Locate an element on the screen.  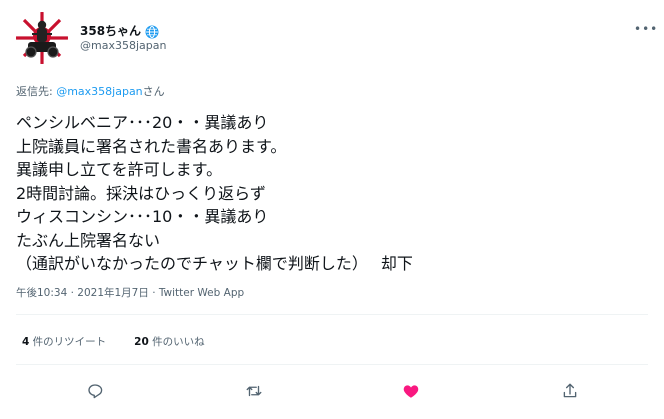
reply-icon is located at coordinates (95, 391).